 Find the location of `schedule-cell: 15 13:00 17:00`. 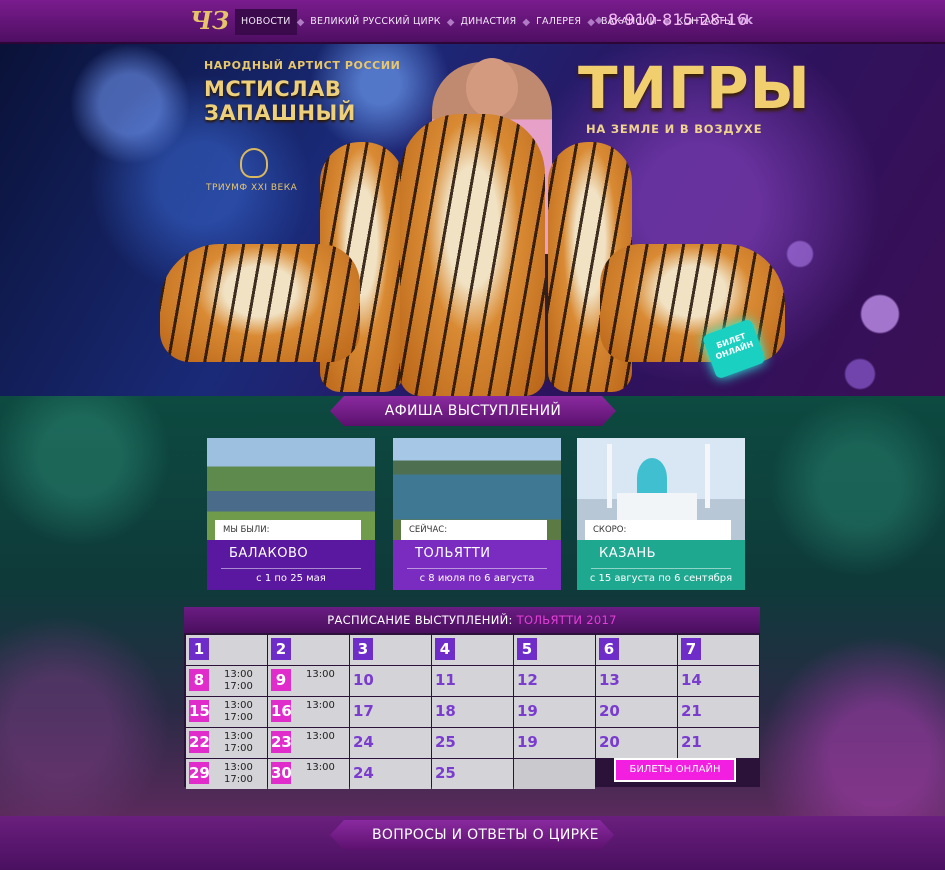

schedule-cell: 15 13:00 17:00 is located at coordinates (226, 712).